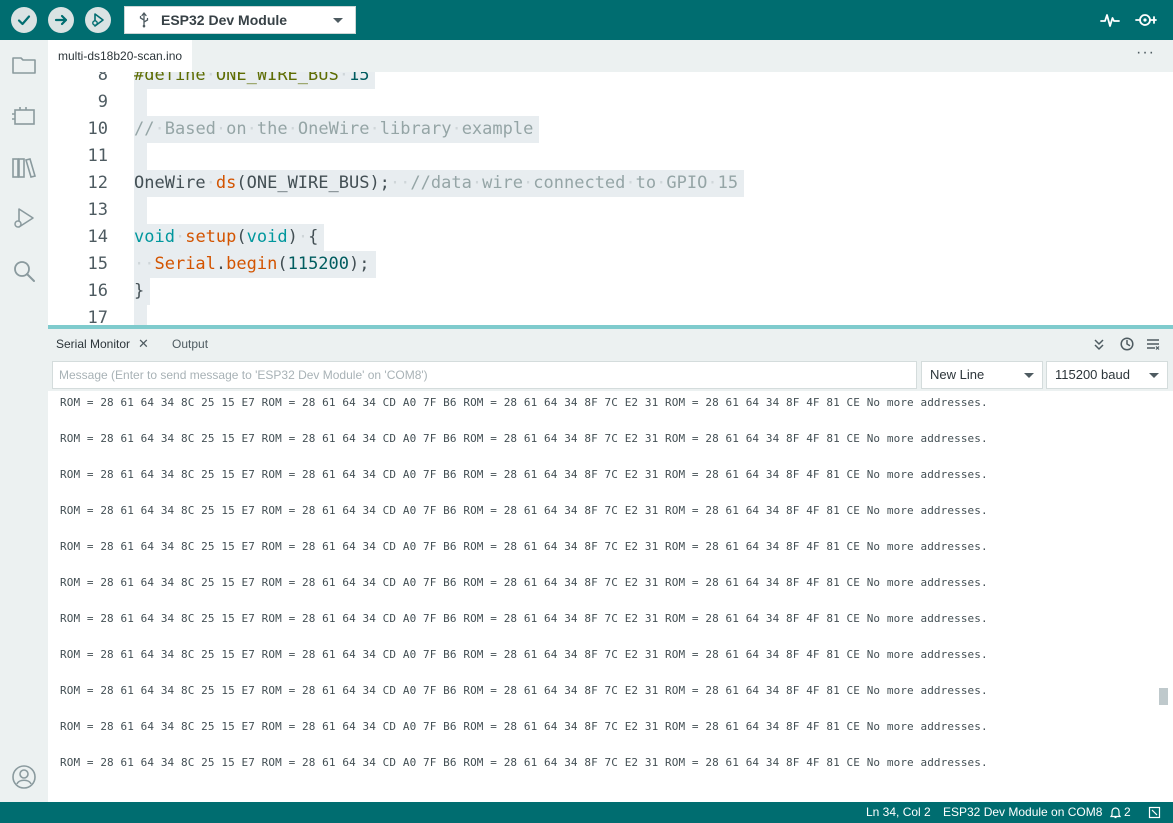 This screenshot has width=1173, height=823. I want to click on code-line: 16 }, so click(610, 291).